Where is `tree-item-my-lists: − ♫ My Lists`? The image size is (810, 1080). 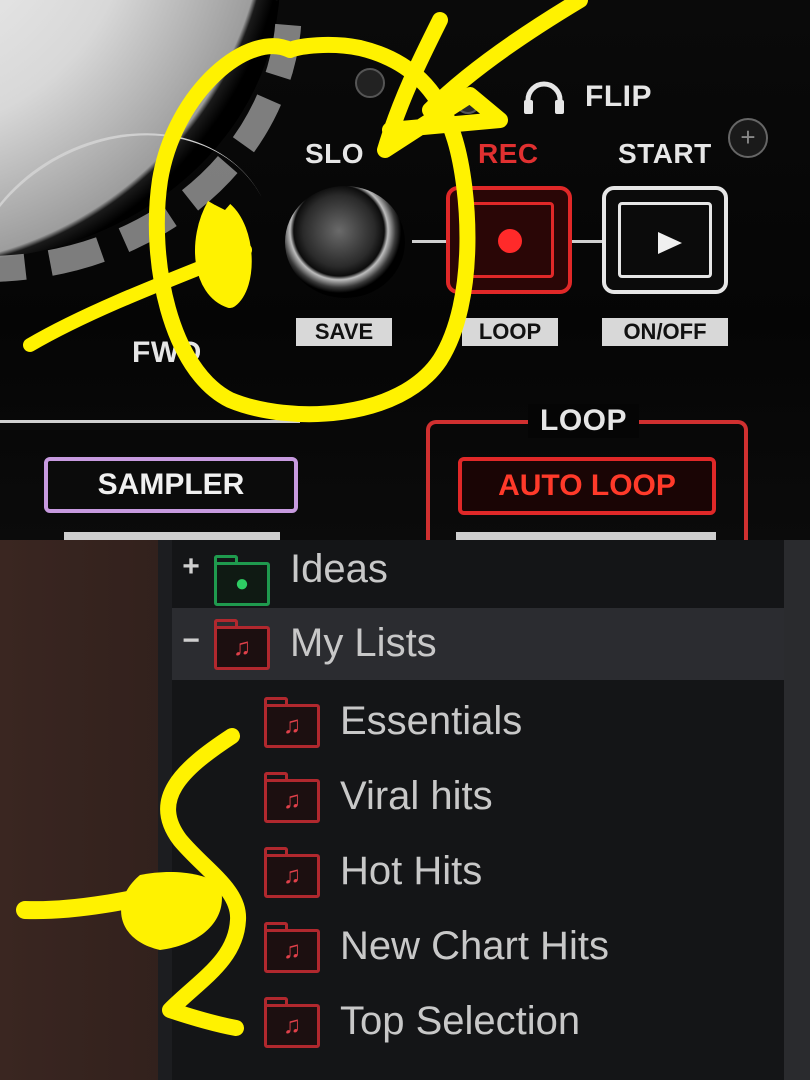
tree-item-my-lists: − ♫ My Lists is located at coordinates (478, 644).